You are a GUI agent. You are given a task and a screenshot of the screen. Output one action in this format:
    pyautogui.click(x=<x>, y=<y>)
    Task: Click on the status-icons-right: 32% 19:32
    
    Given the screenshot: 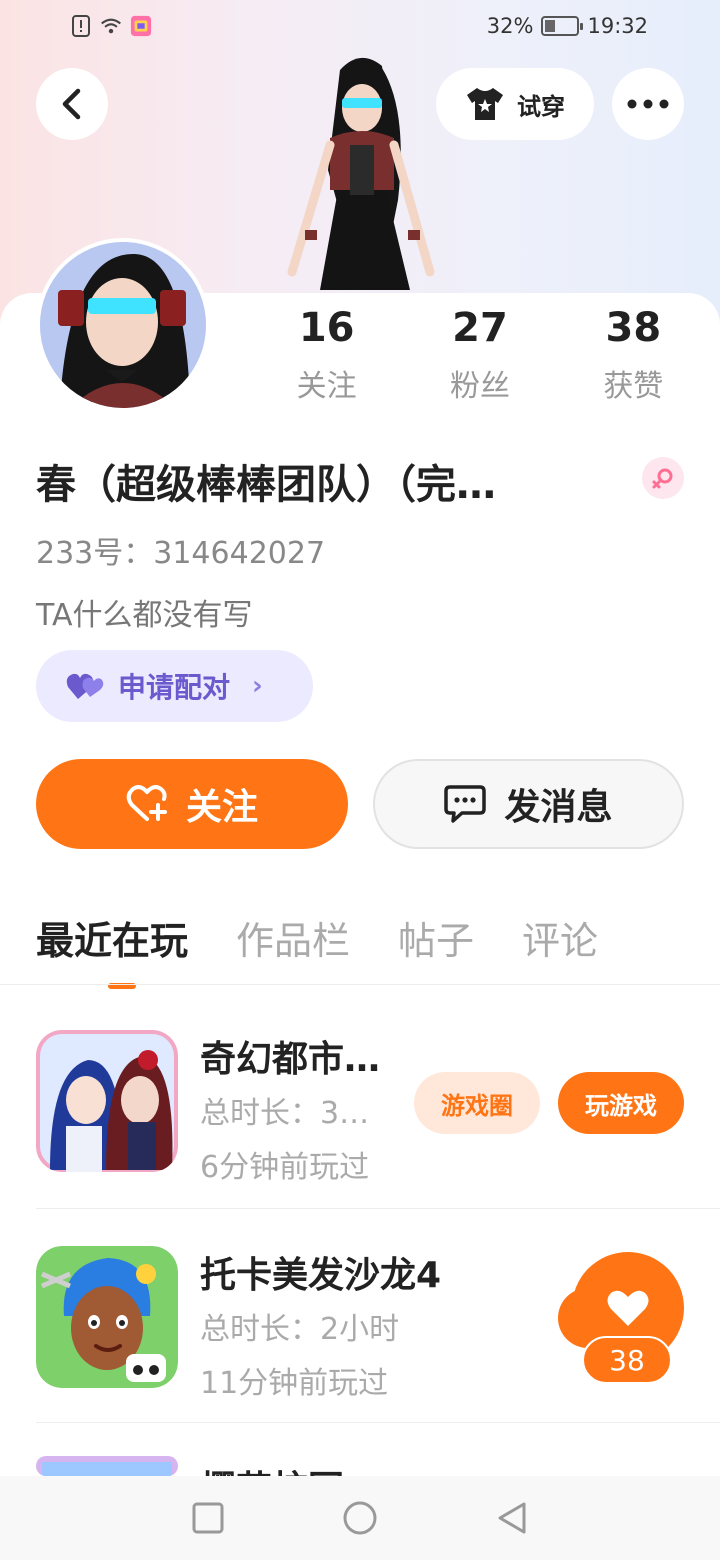 What is the action you would take?
    pyautogui.click(x=567, y=26)
    